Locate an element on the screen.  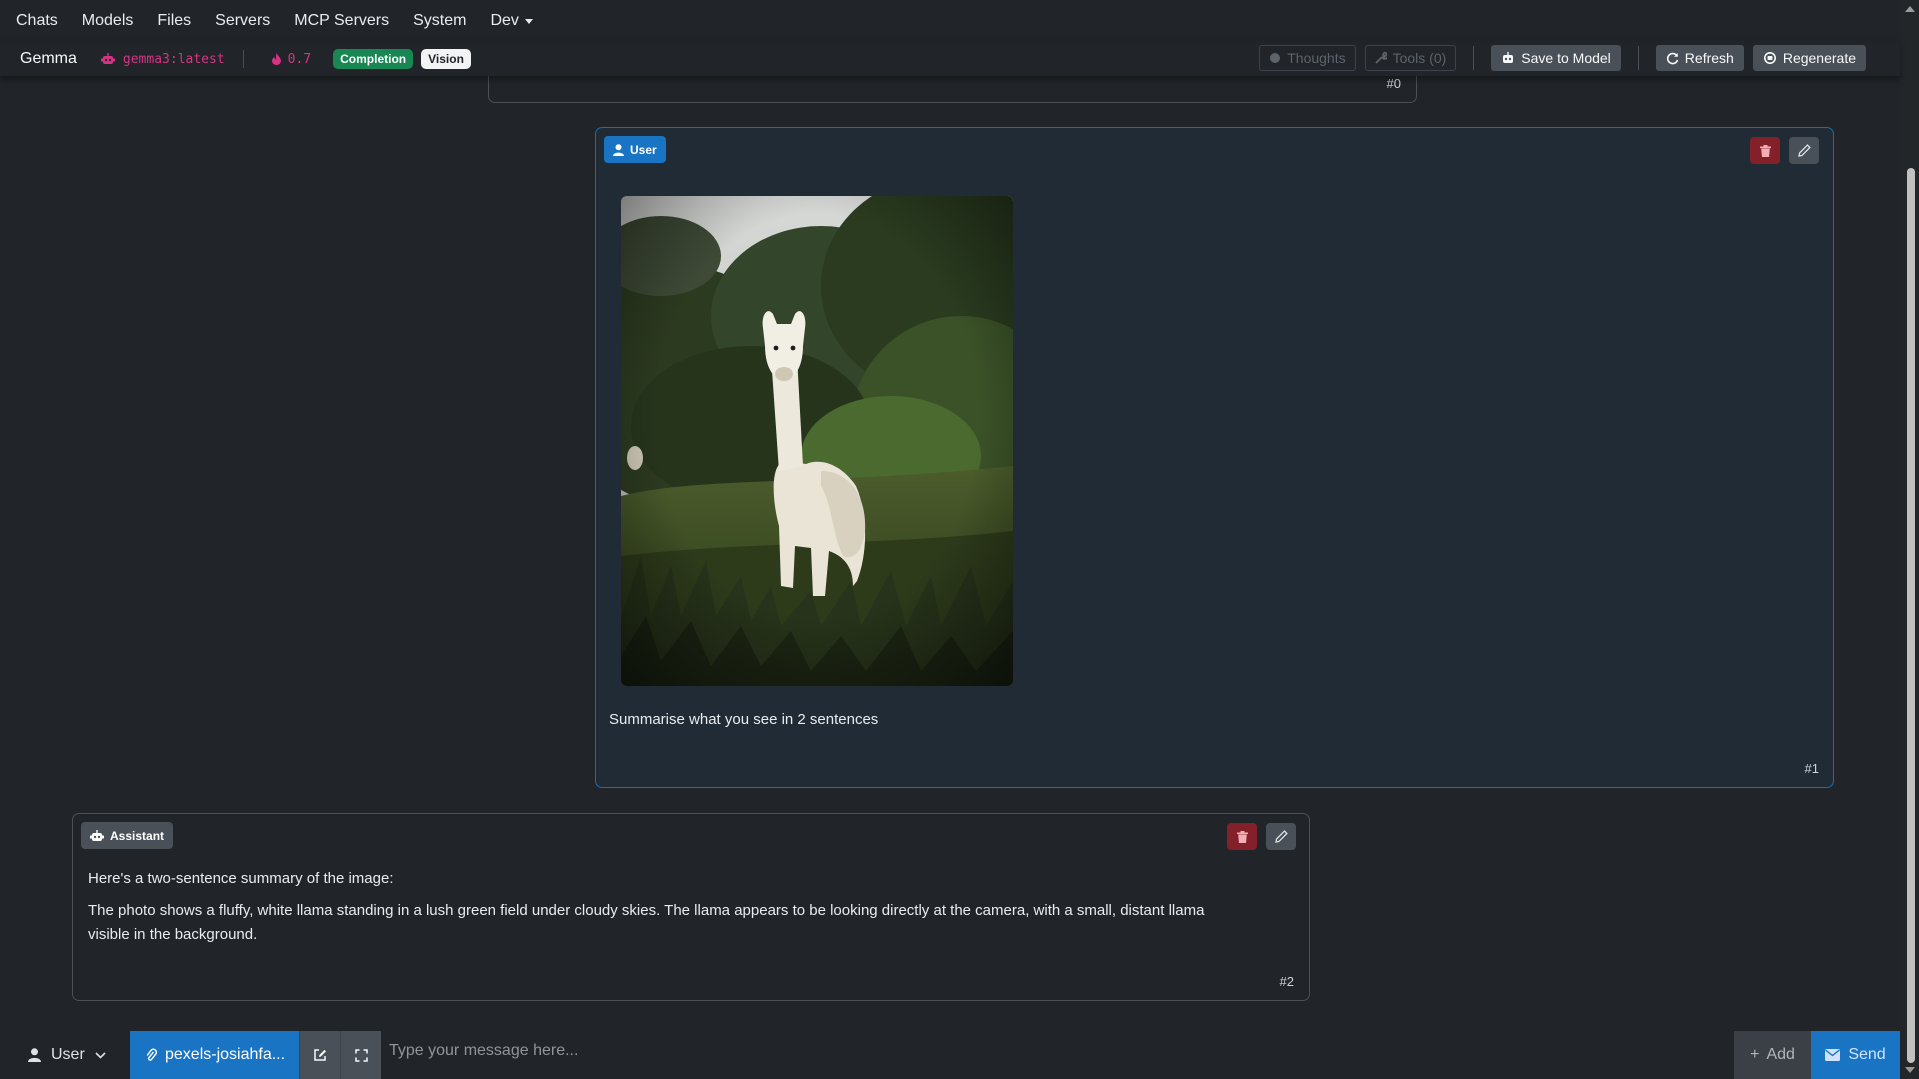
scroll-down-icon is located at coordinates (1910, 1070).